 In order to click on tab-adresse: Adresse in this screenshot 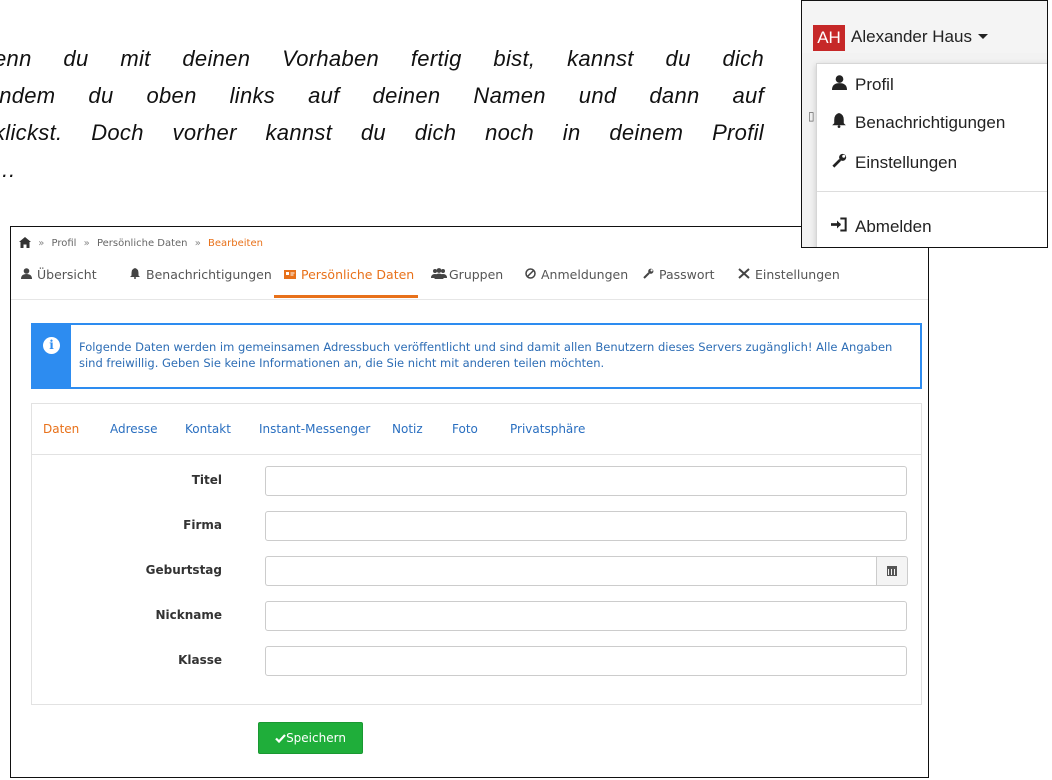, I will do `click(134, 429)`.